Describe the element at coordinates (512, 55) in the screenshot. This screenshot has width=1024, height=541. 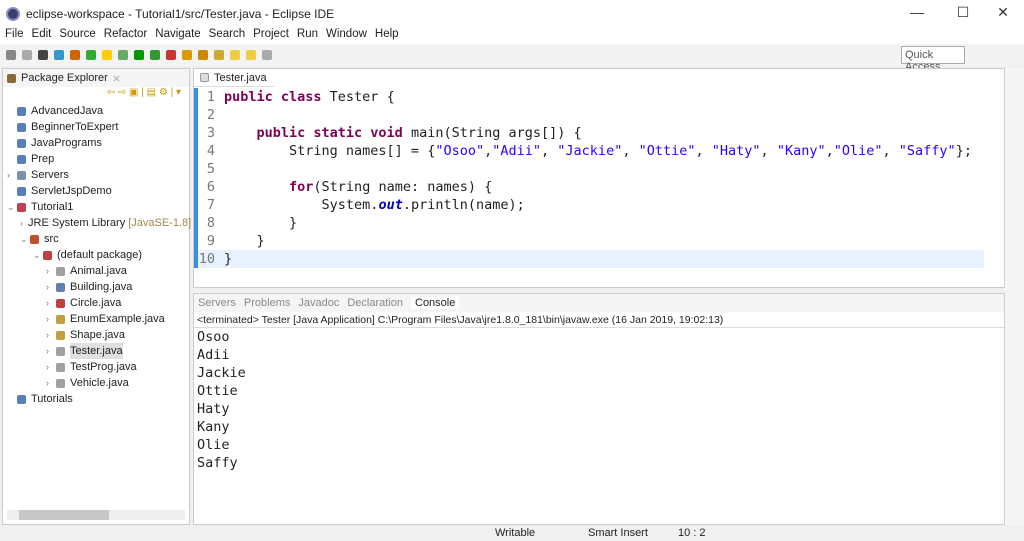
I see `toolbar` at that location.